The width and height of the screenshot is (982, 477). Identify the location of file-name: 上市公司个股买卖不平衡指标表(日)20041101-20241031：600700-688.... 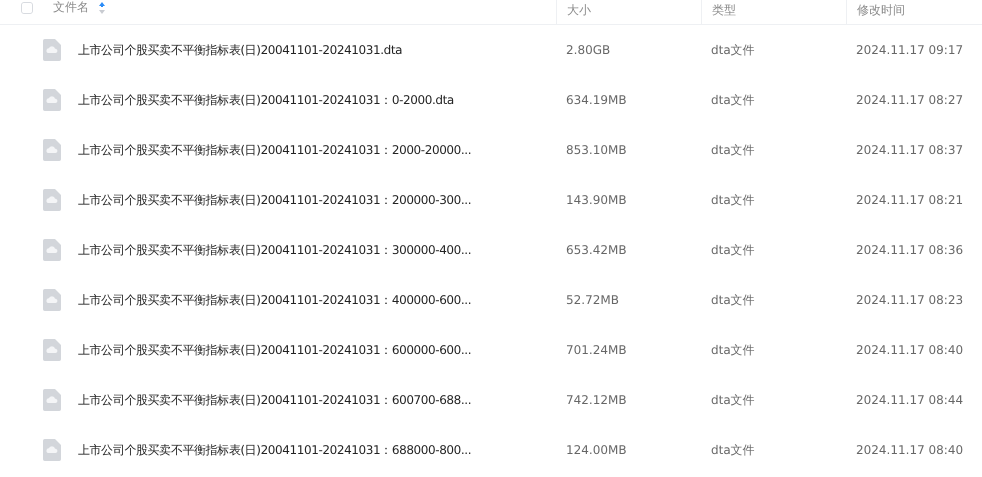
(275, 400).